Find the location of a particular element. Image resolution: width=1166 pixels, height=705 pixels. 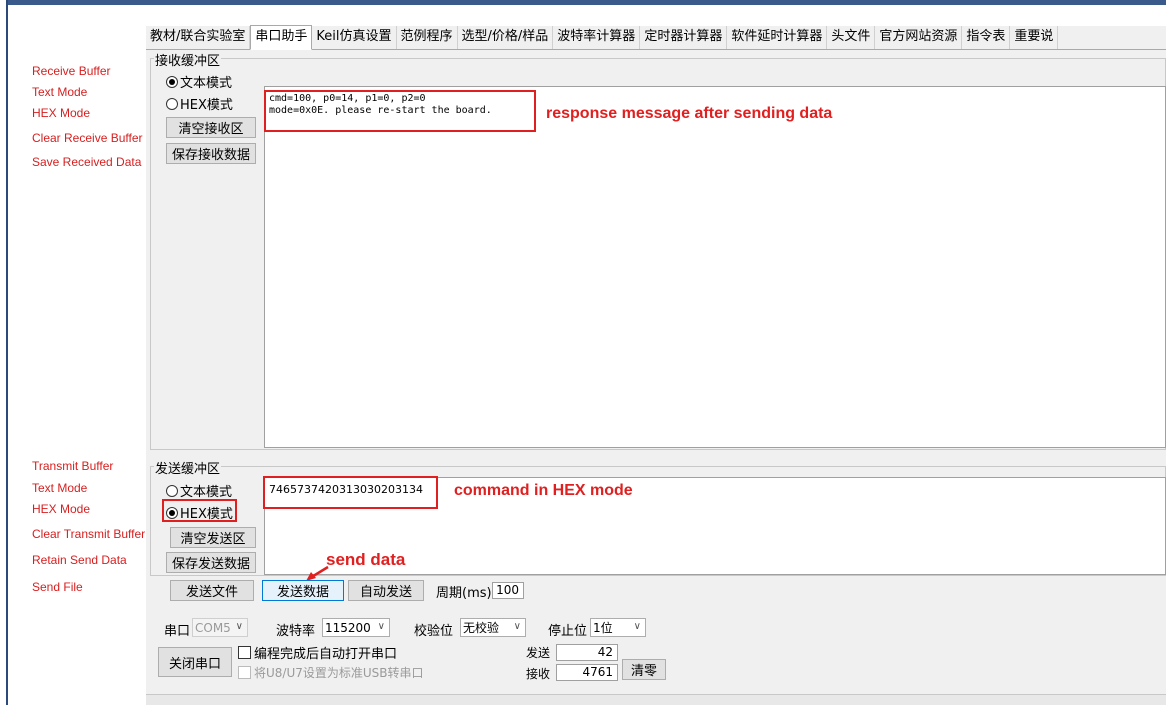

clear-counts-button: 清零 is located at coordinates (644, 669).